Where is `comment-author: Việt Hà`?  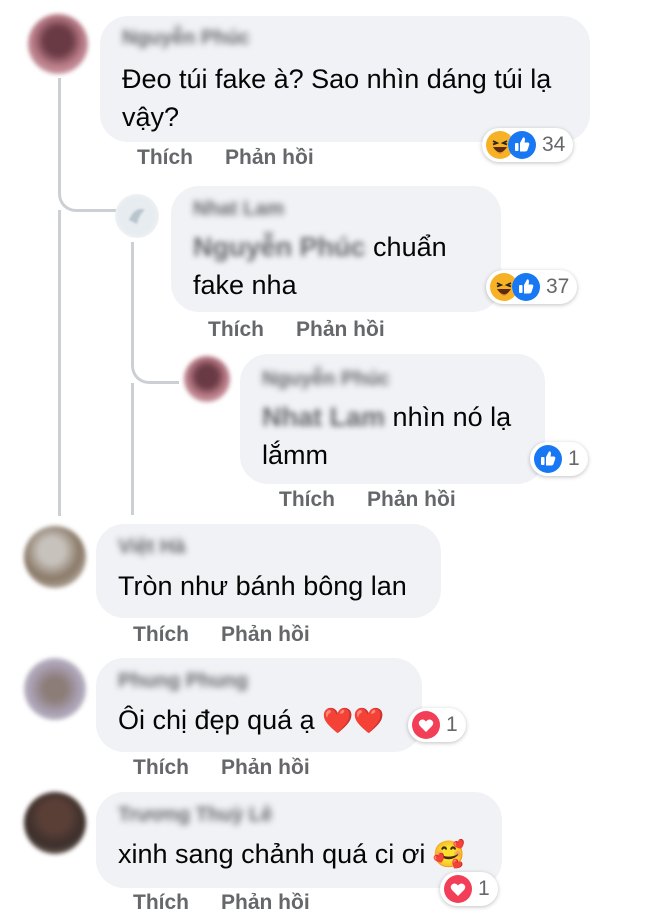
comment-author: Việt Hà is located at coordinates (151, 547).